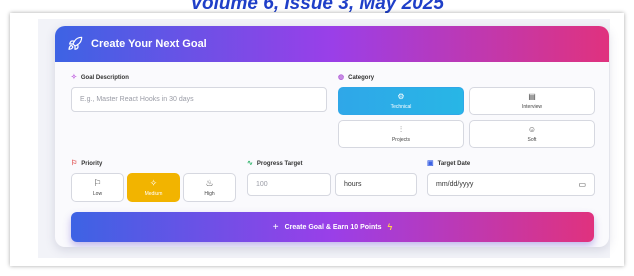 This screenshot has height=276, width=634. What do you see at coordinates (401, 96) in the screenshot?
I see `gear-icon: ⚙` at bounding box center [401, 96].